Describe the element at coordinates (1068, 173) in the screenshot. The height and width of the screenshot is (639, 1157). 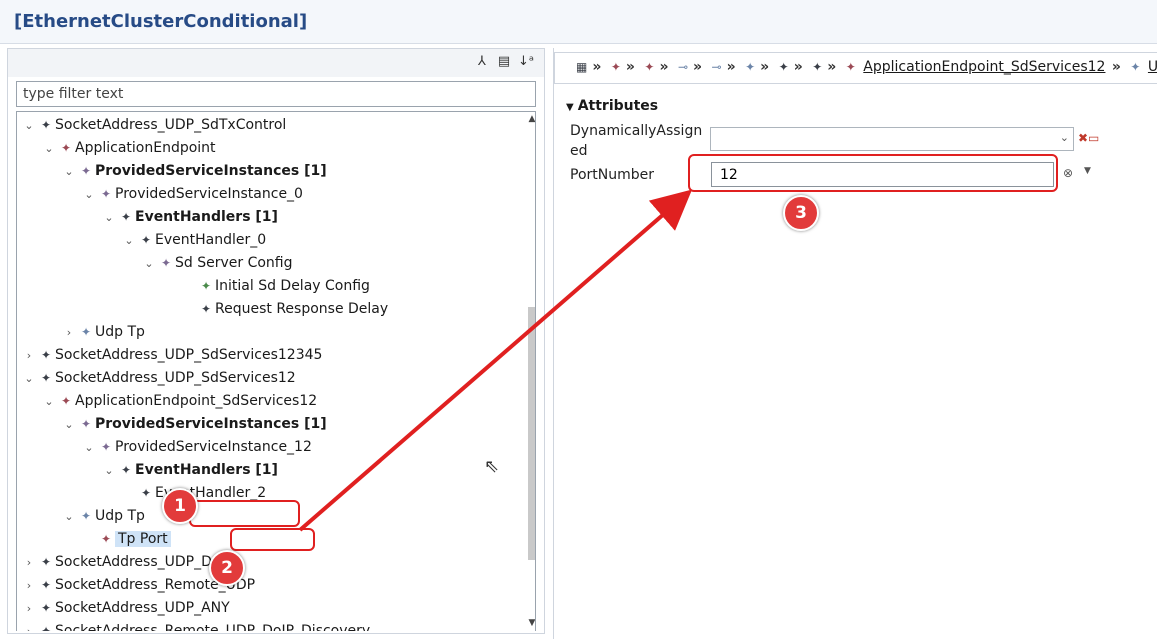
I see `variant-icon: ⊗` at that location.